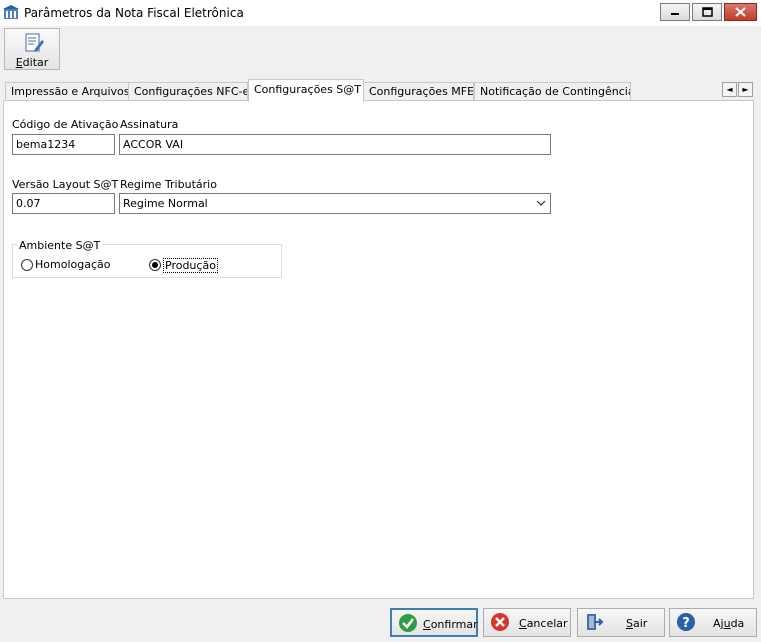 Image resolution: width=761 pixels, height=642 pixels. Describe the element at coordinates (729, 89) in the screenshot. I see `tab-scroll-left-button: ◄` at that location.